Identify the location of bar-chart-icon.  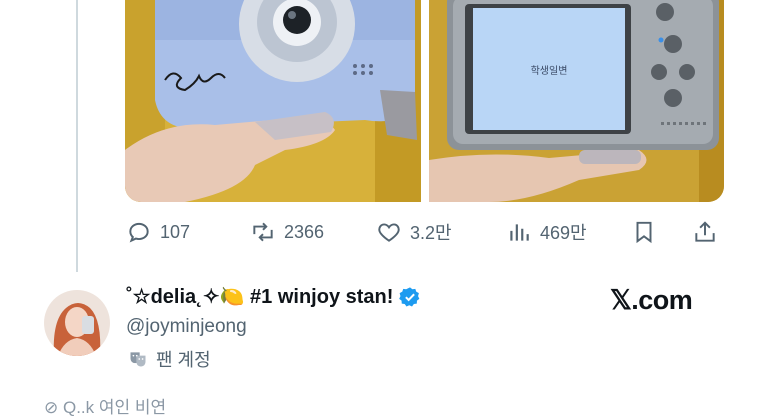
(519, 232).